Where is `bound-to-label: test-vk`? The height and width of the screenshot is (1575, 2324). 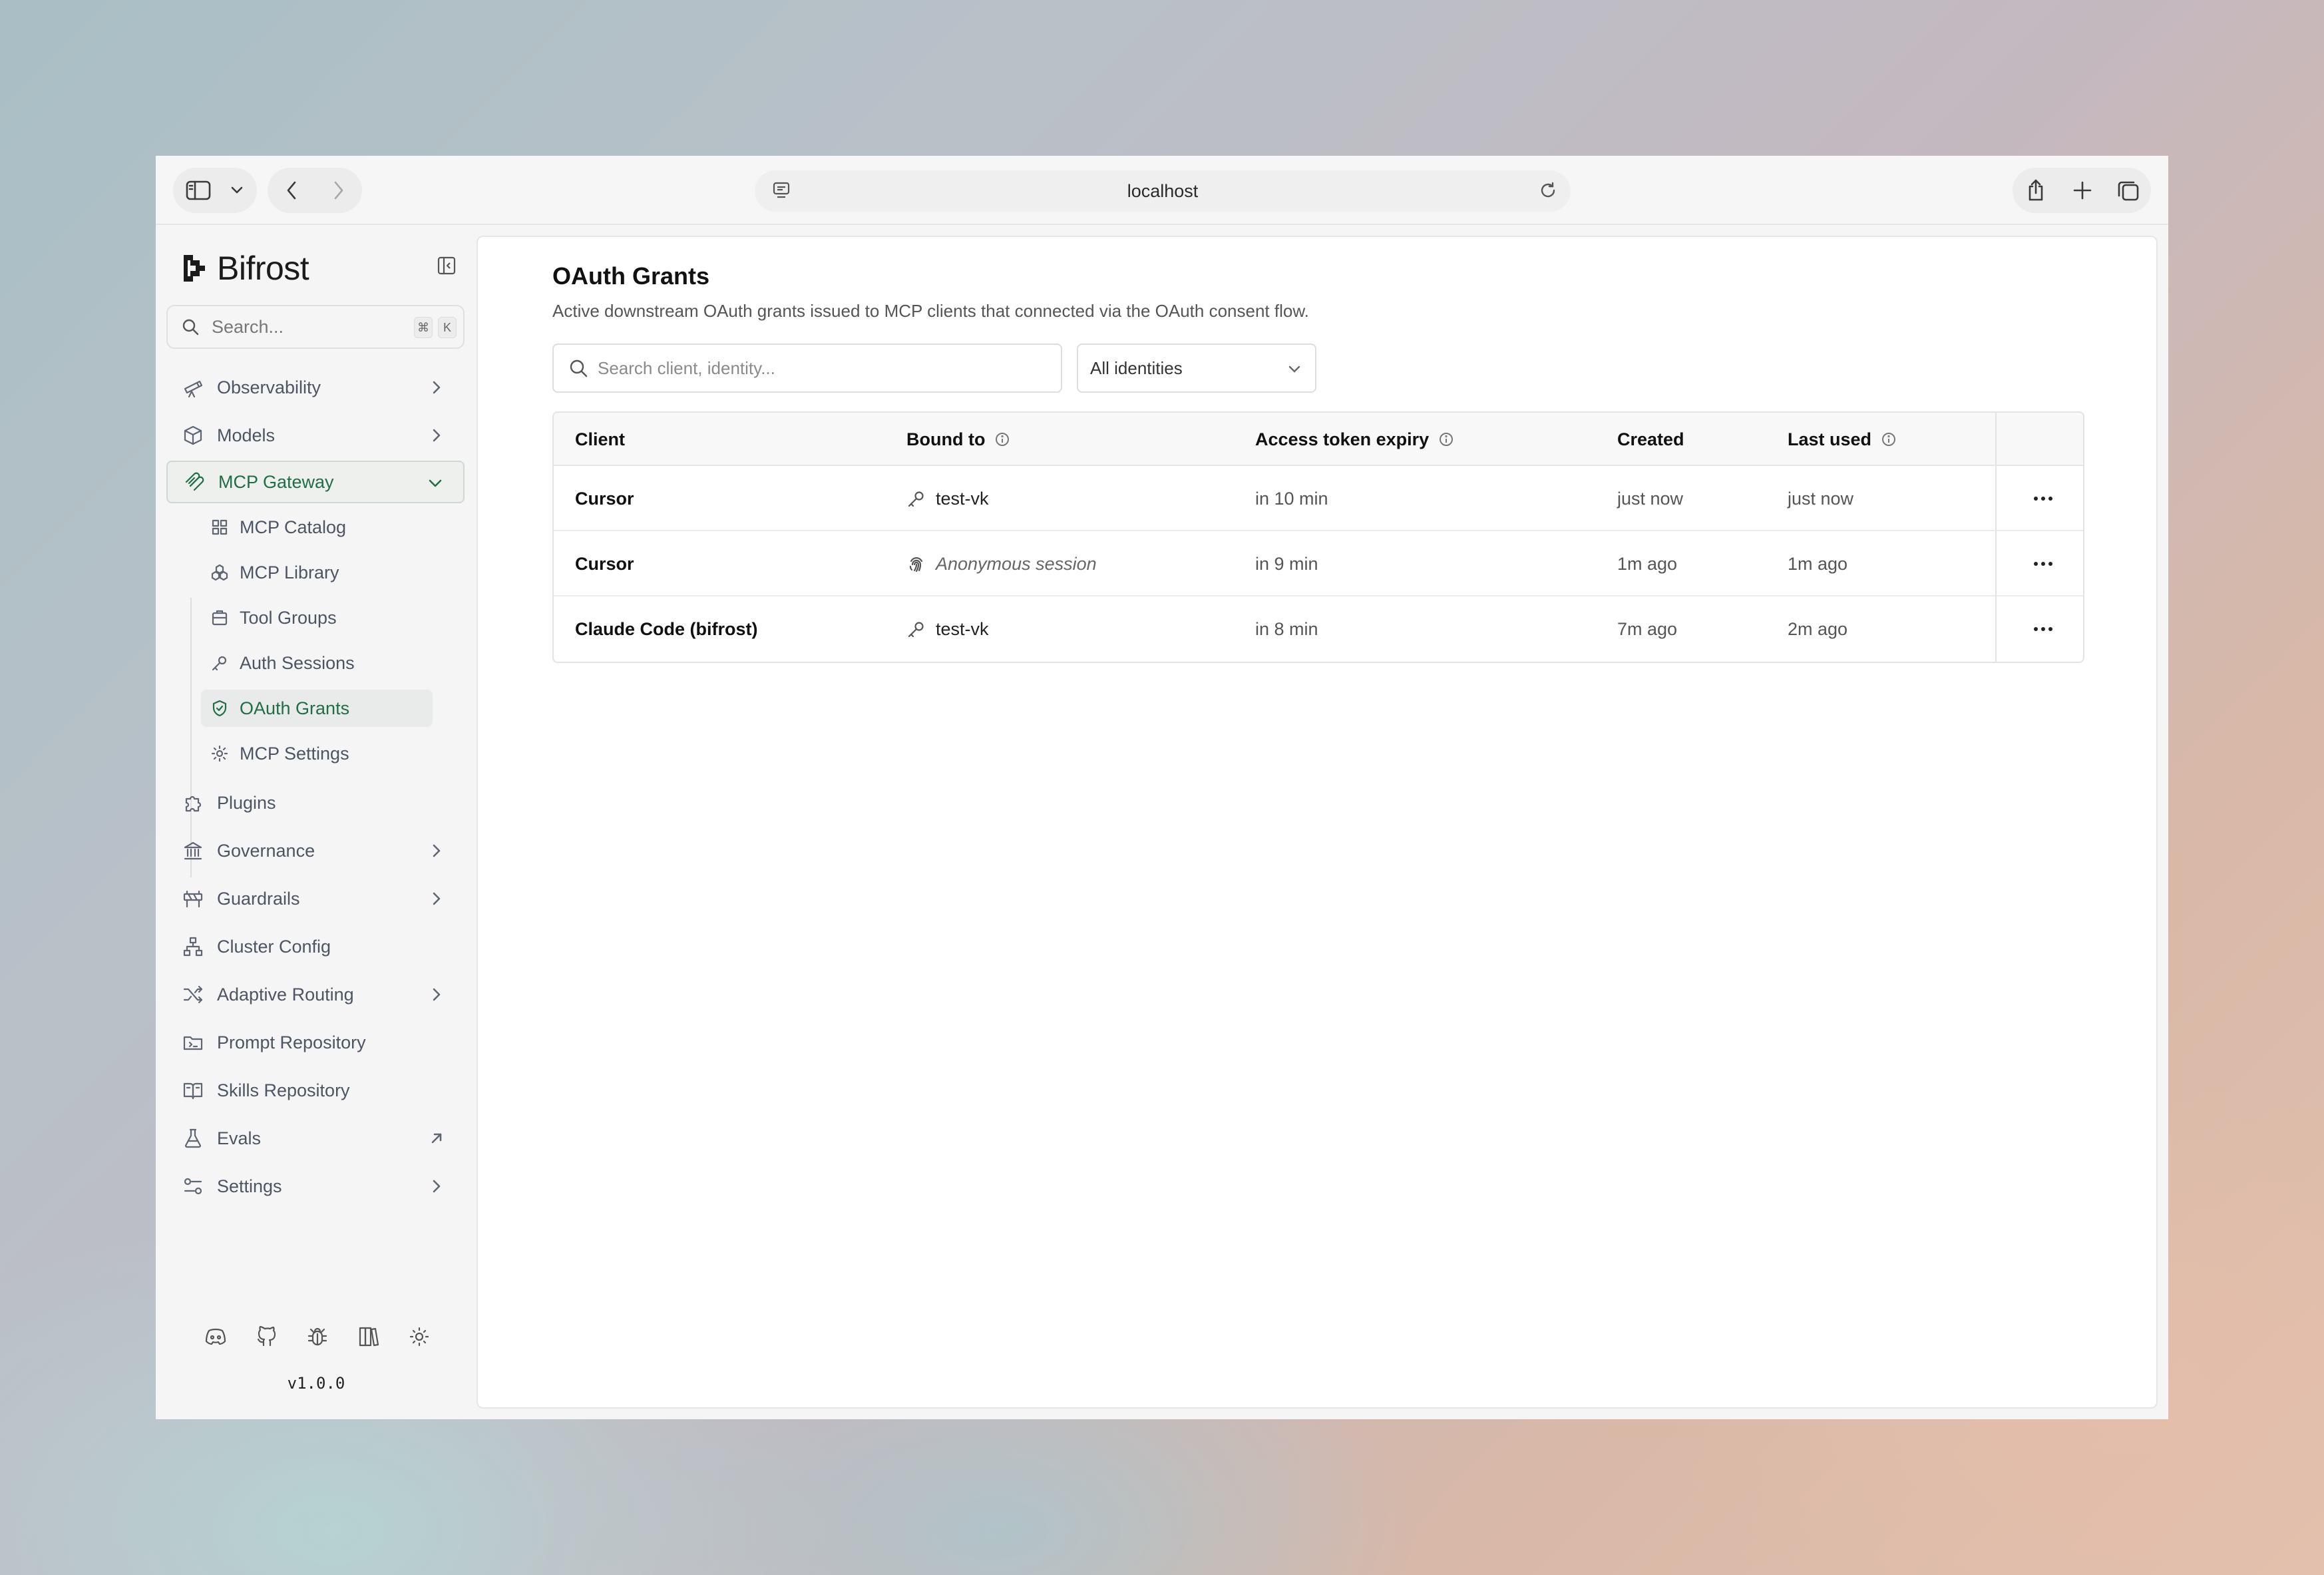
bound-to-label: test-vk is located at coordinates (962, 628).